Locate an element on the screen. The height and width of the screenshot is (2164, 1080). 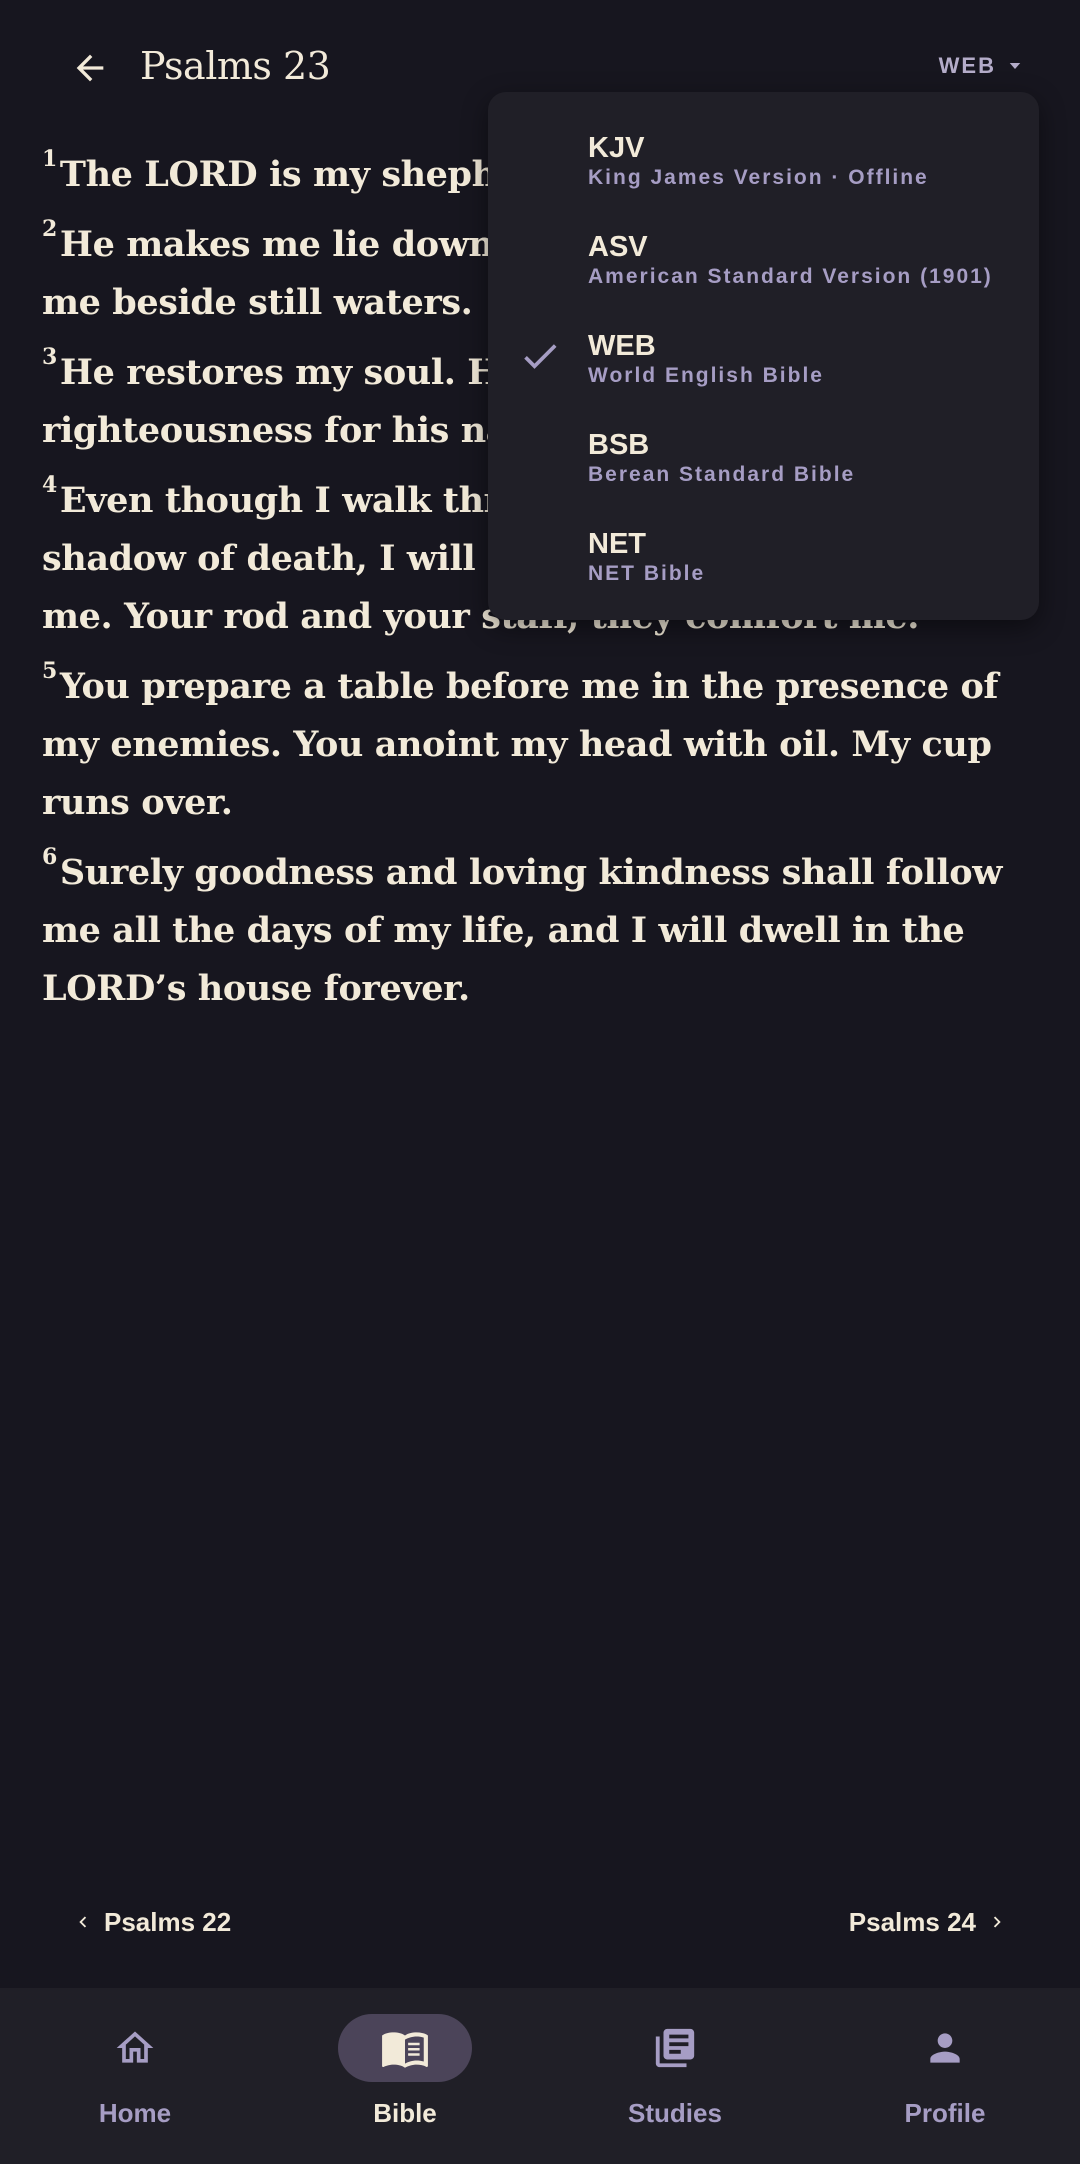
version-option-web: WEB World English Bible is located at coordinates (763, 359).